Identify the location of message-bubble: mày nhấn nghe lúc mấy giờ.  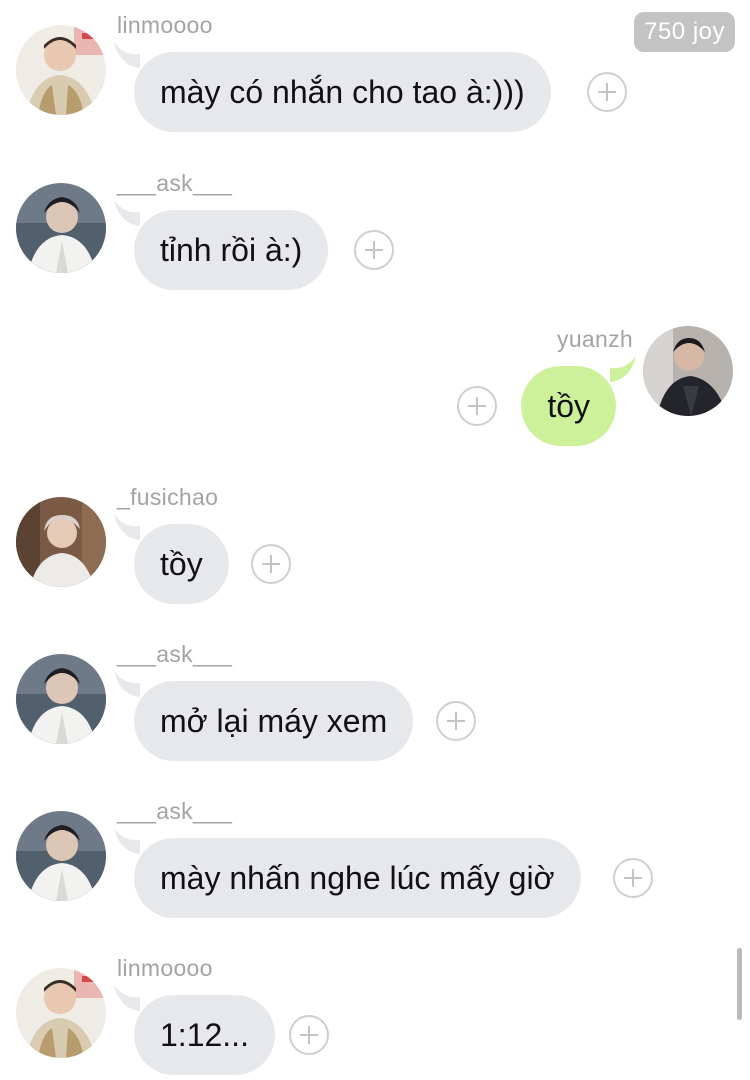
(357, 878).